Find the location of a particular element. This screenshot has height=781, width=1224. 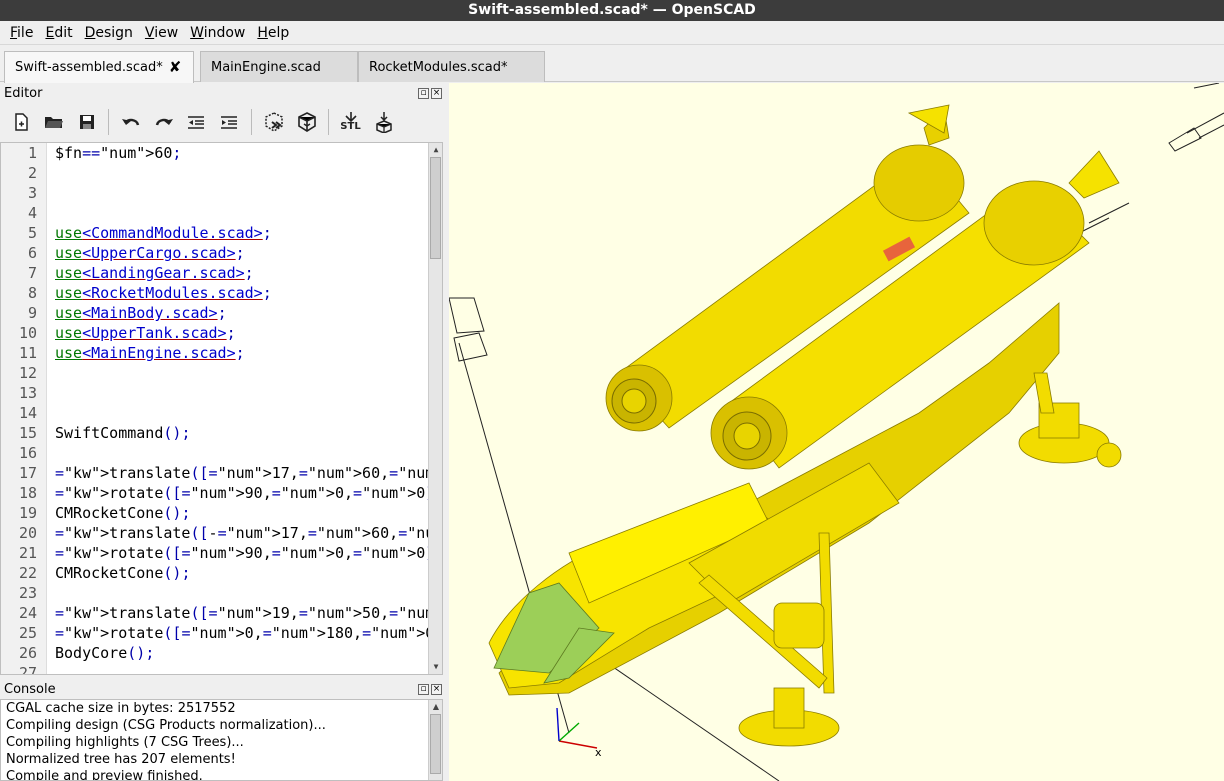

console-title: Console is located at coordinates (30, 689).